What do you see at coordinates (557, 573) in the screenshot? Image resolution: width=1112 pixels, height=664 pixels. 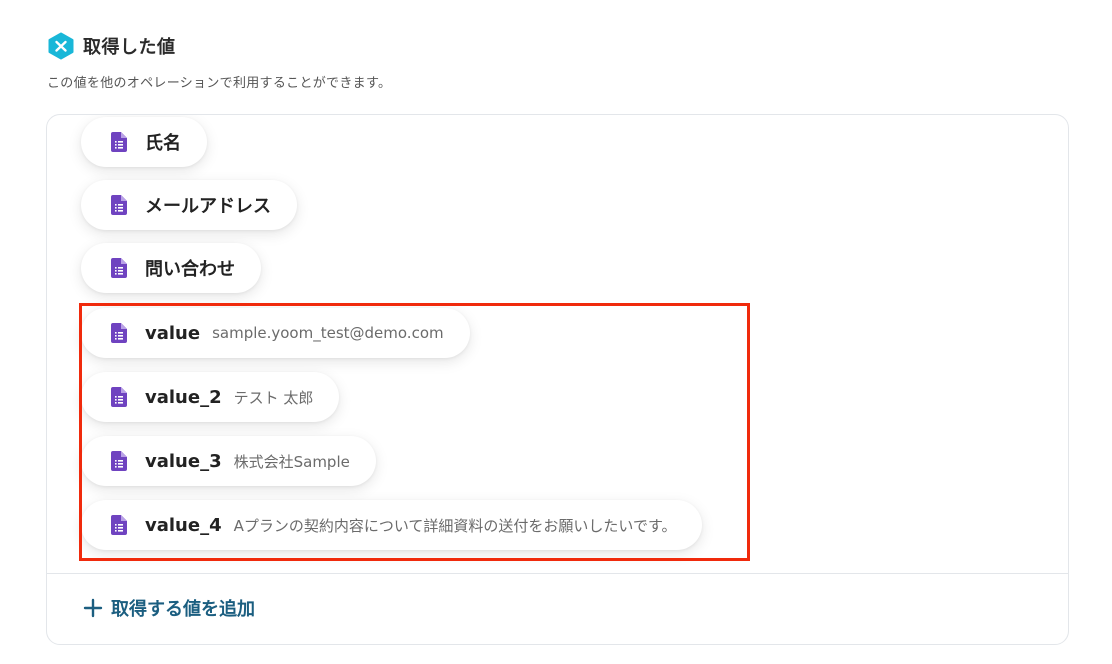 I see `divider` at bounding box center [557, 573].